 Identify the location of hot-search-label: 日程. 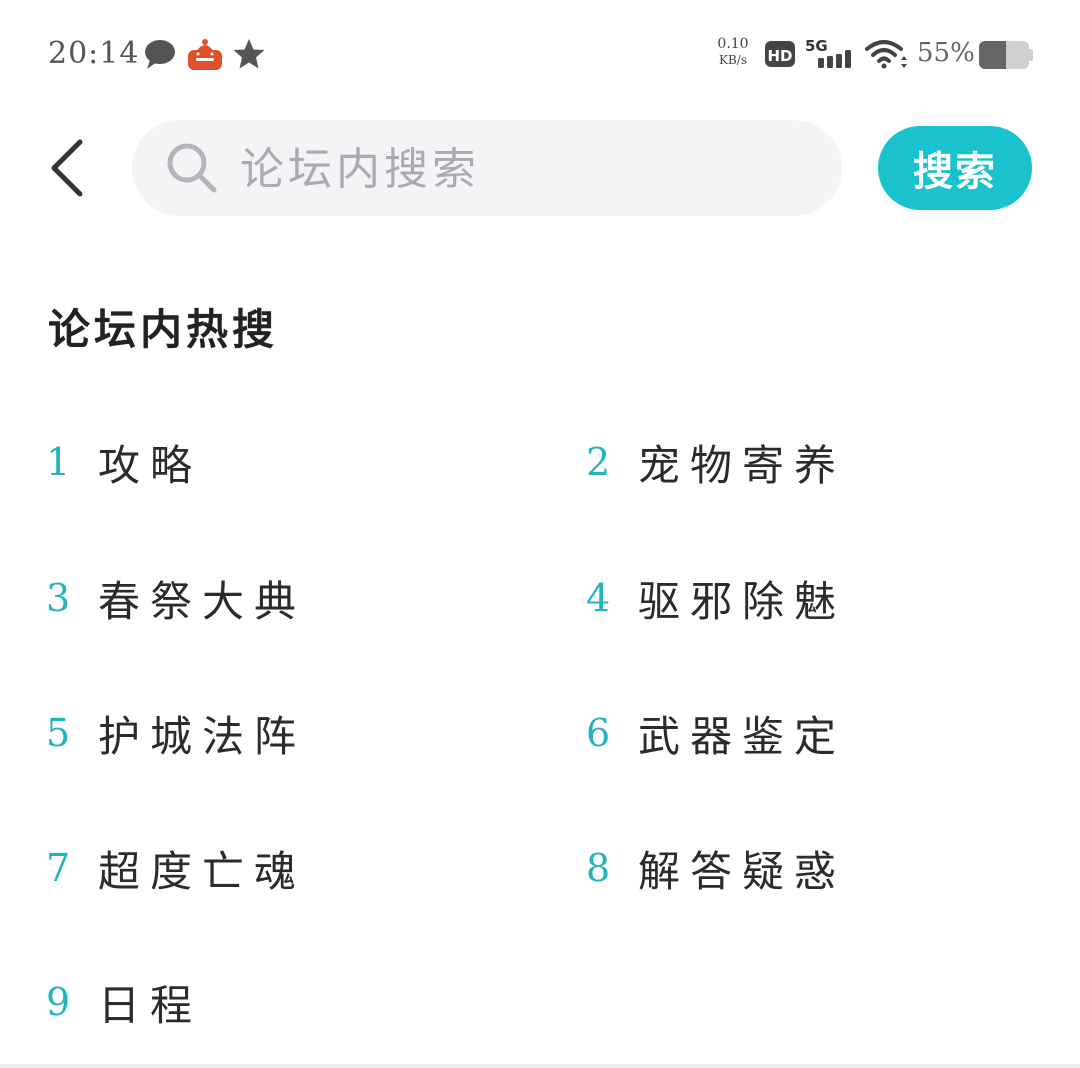
(150, 1005).